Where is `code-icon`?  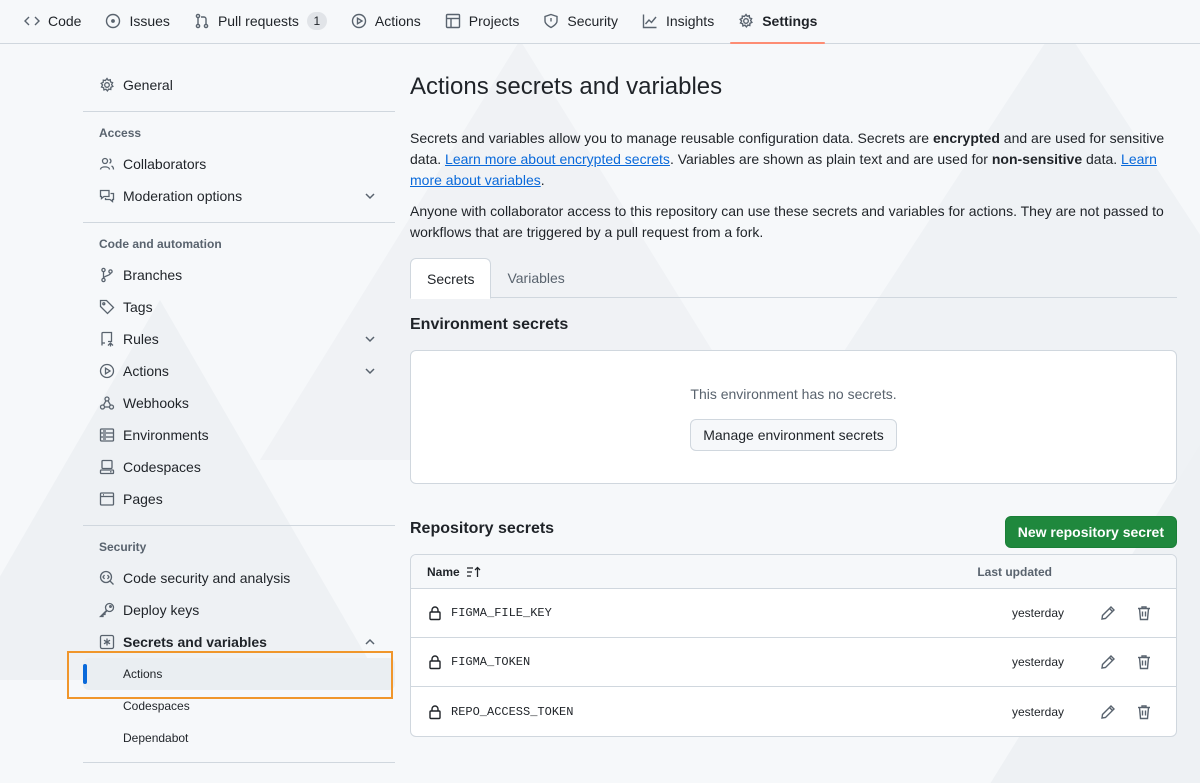
code-icon is located at coordinates (32, 21).